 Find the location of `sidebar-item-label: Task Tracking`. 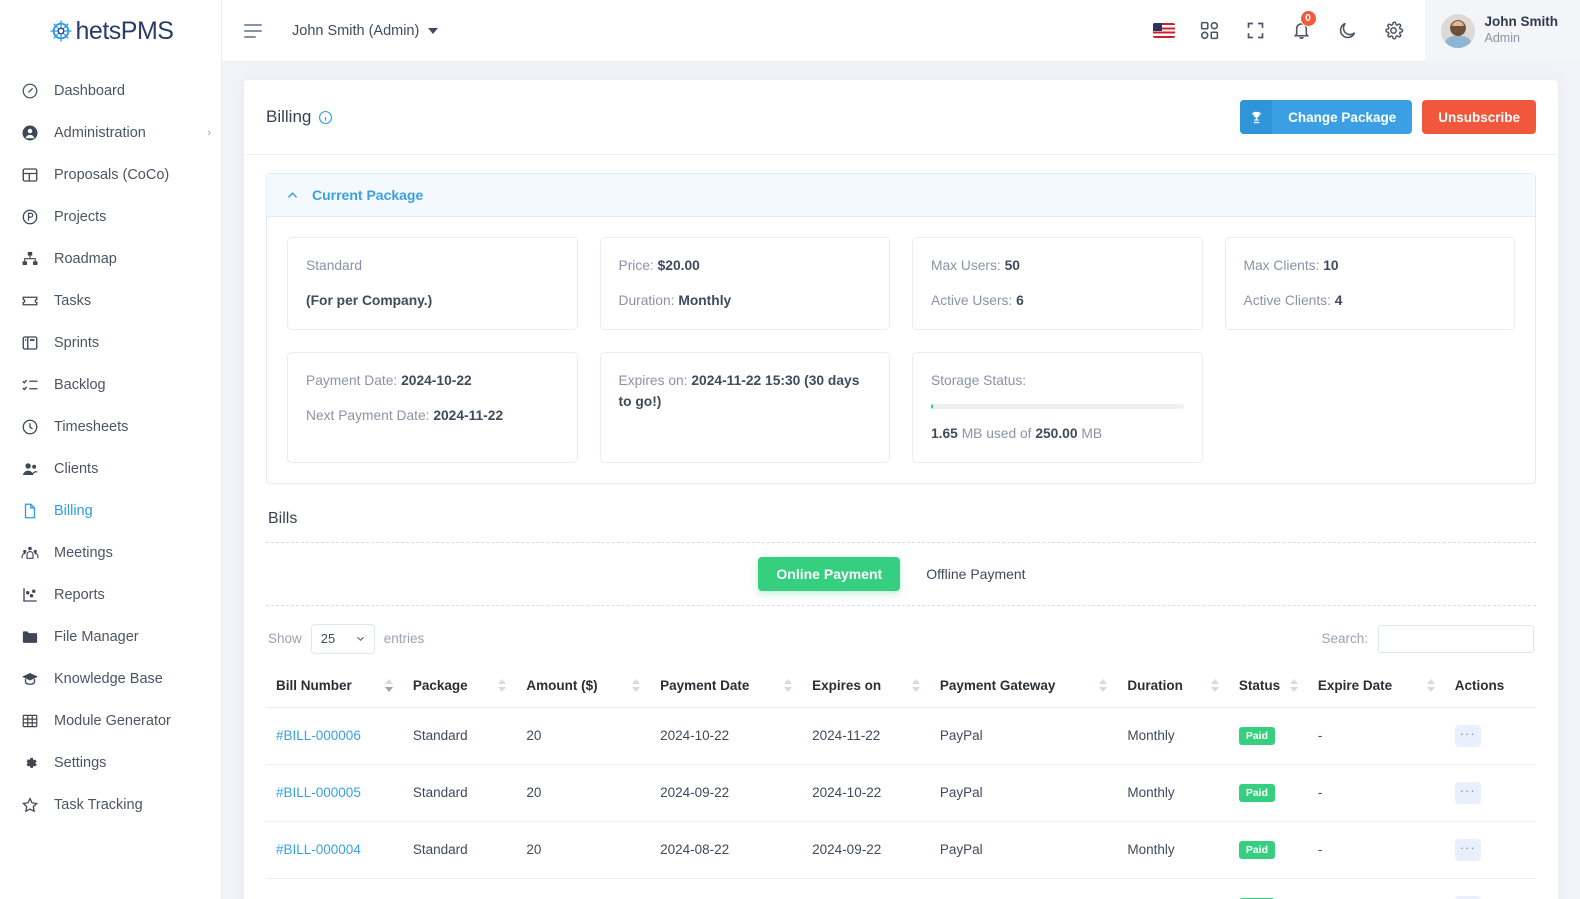

sidebar-item-label: Task Tracking is located at coordinates (98, 805).